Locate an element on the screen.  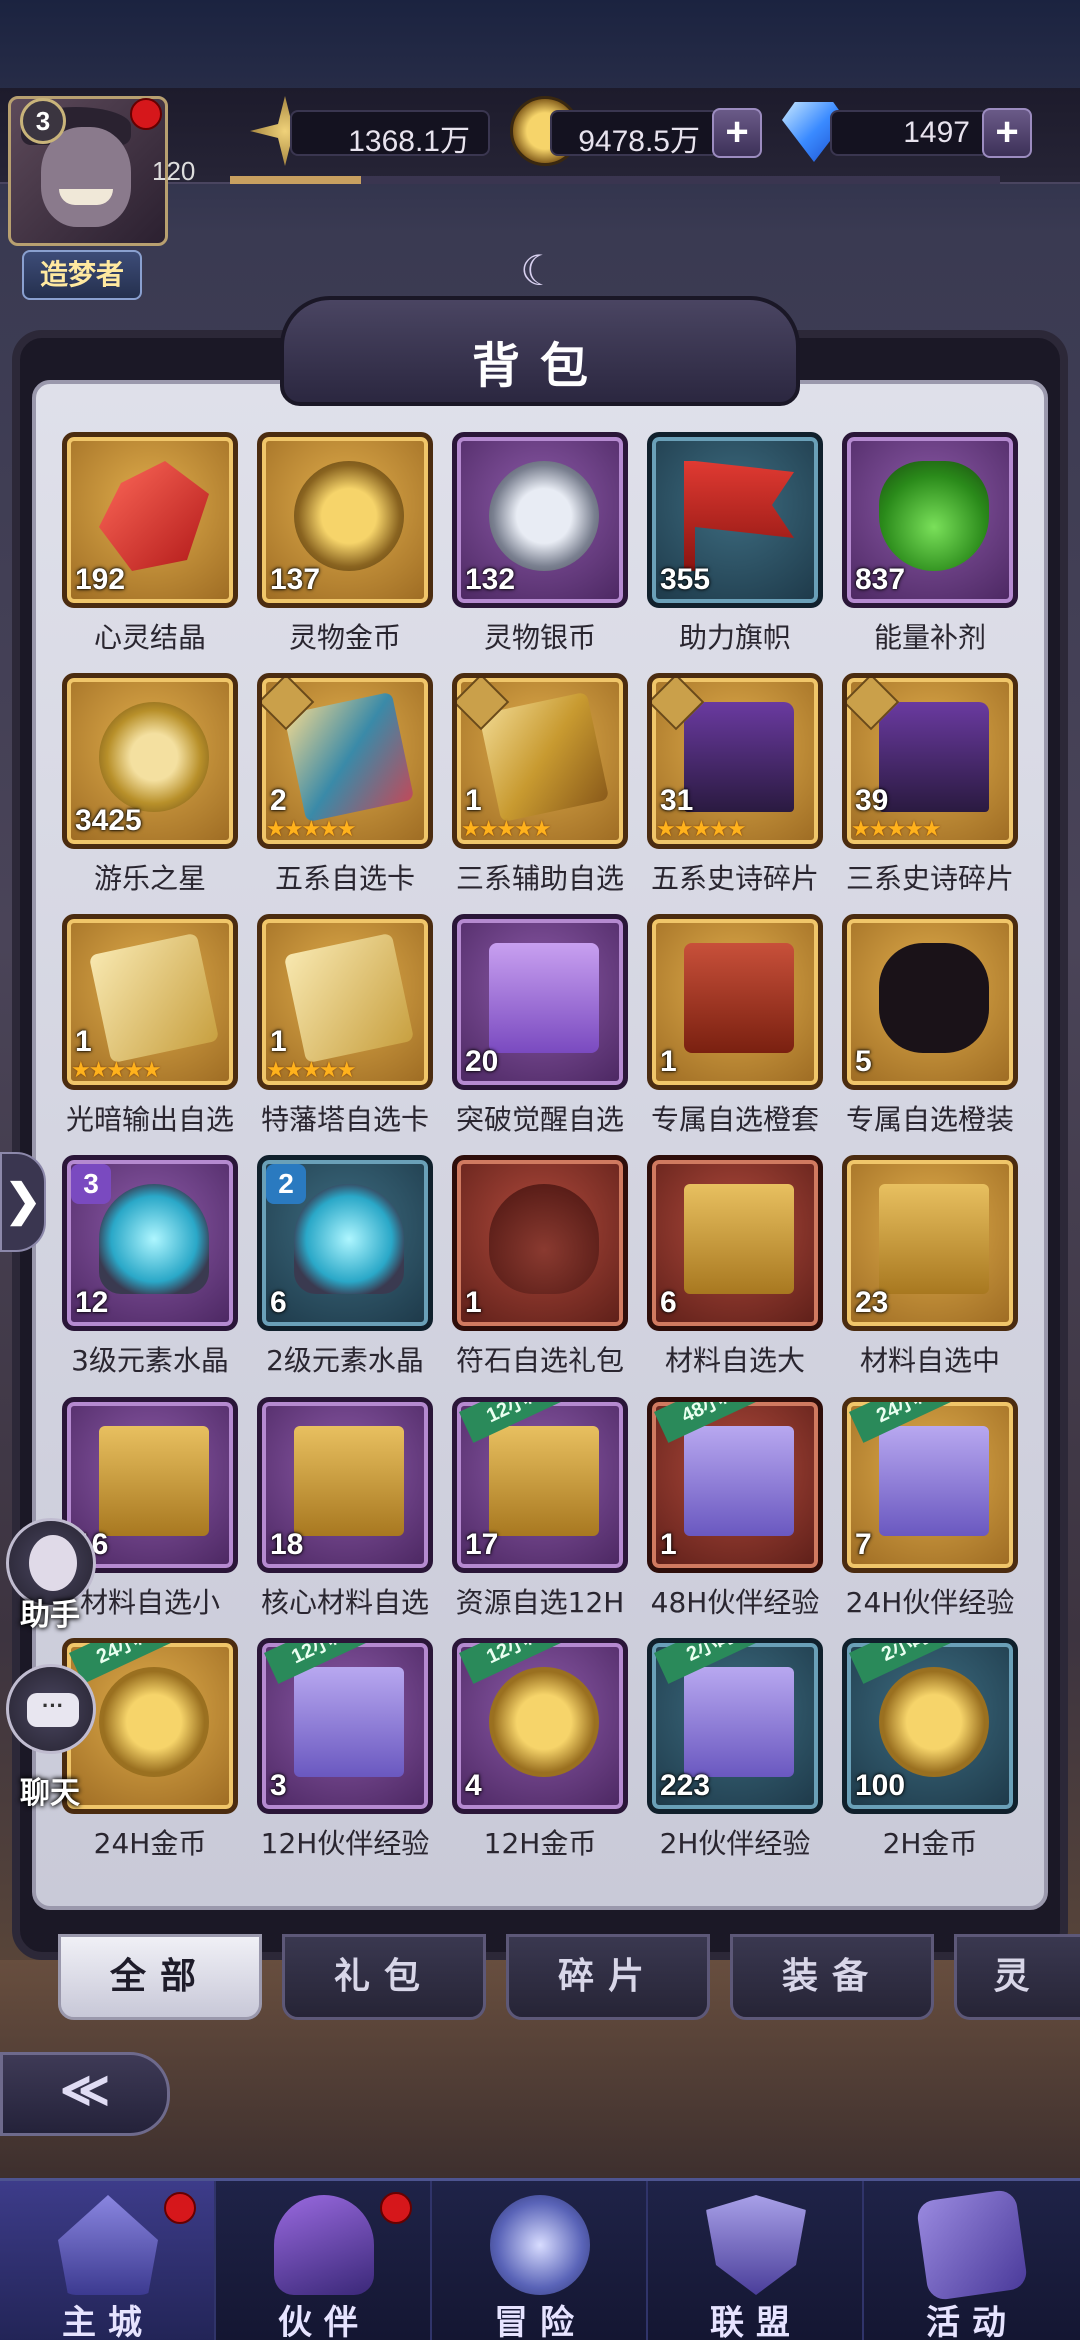
chest-icon is located at coordinates (934, 757).